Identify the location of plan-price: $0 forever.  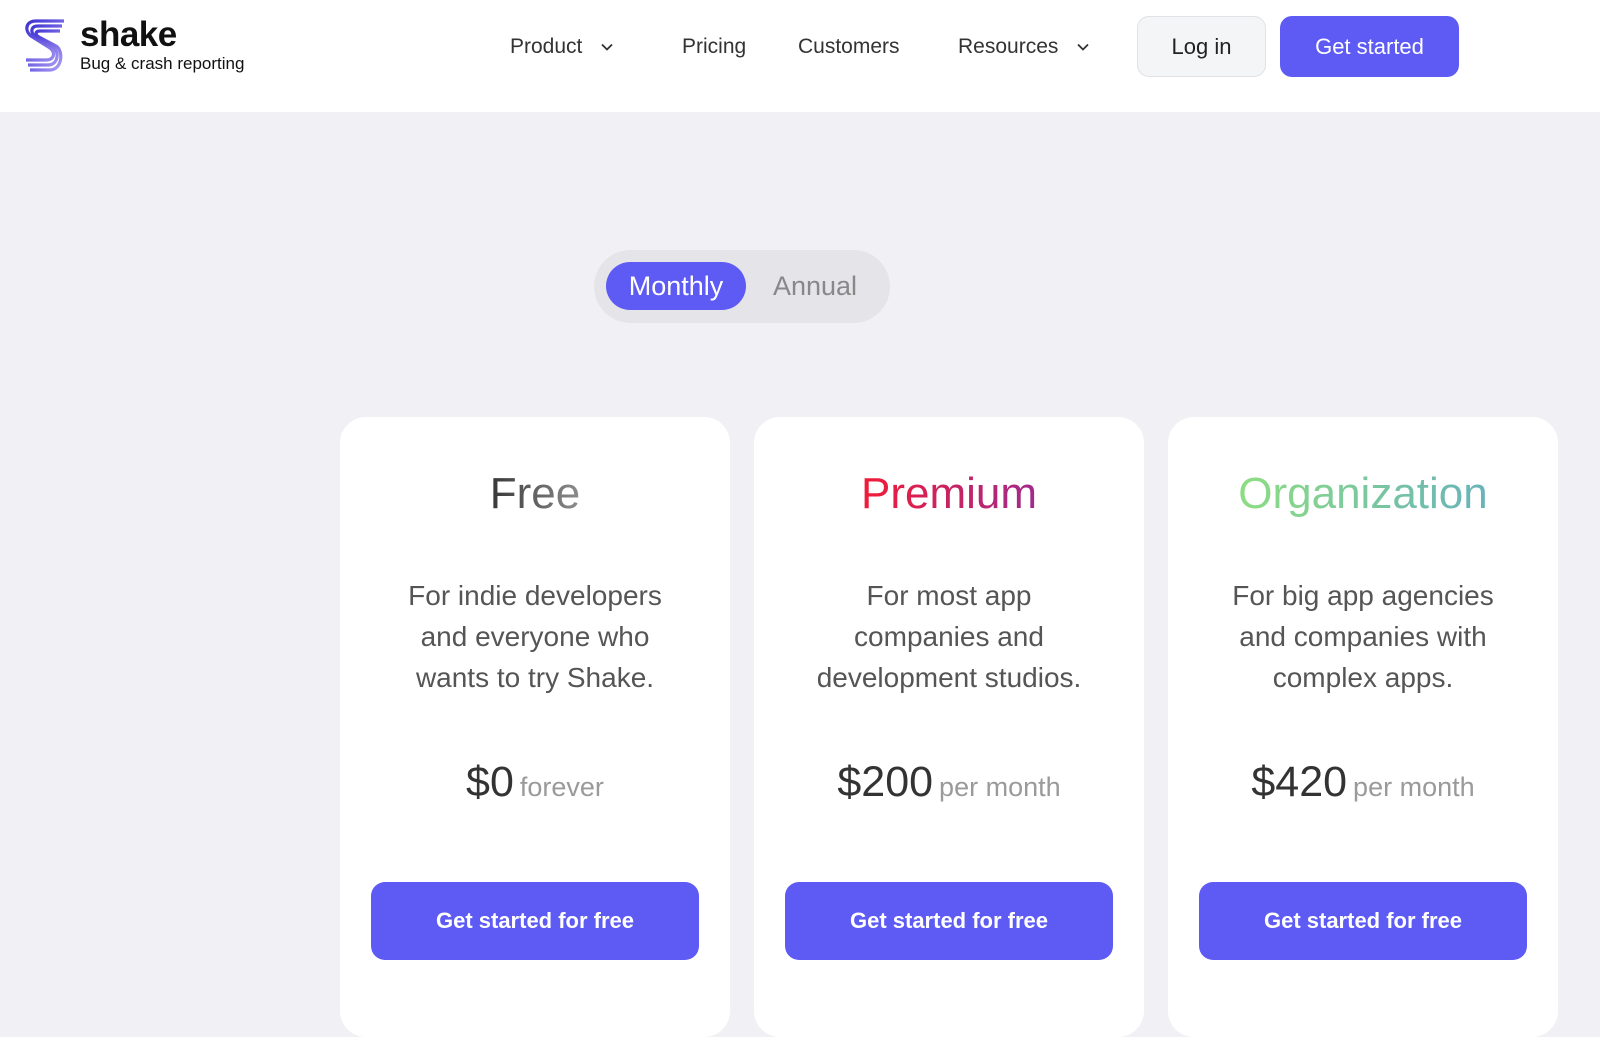
(535, 782).